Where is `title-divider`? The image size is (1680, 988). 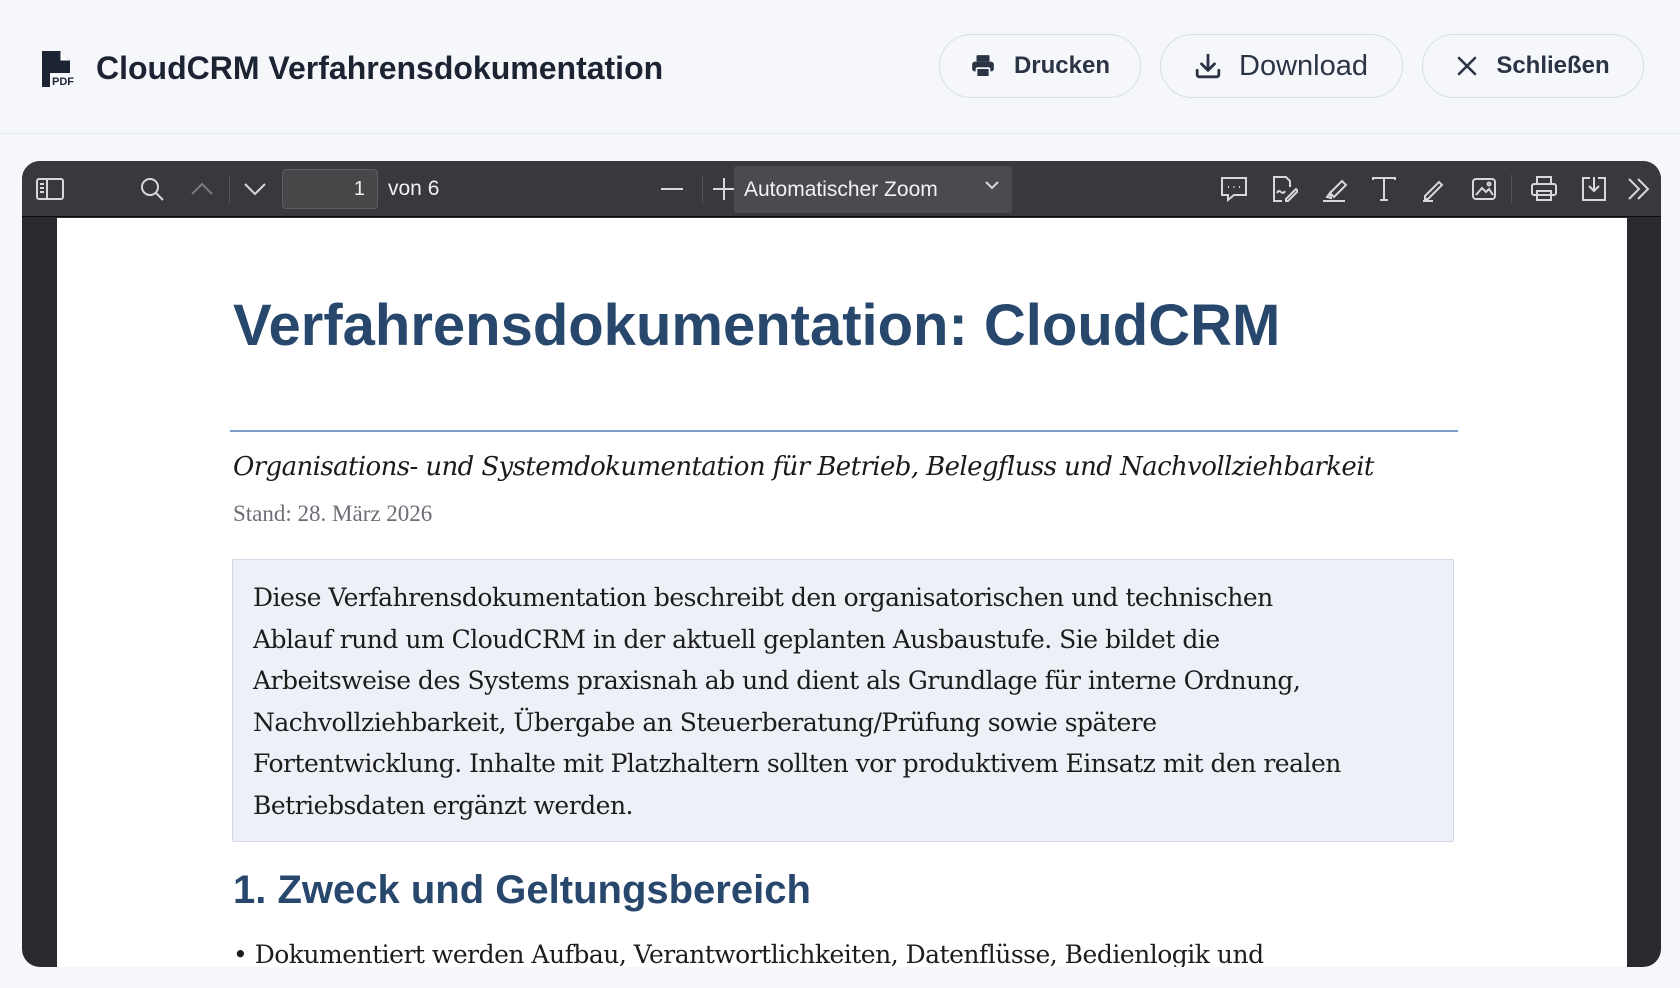
title-divider is located at coordinates (844, 431).